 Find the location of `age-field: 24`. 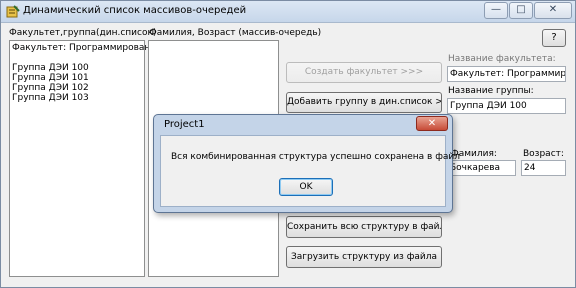

age-field: 24 is located at coordinates (543, 168).